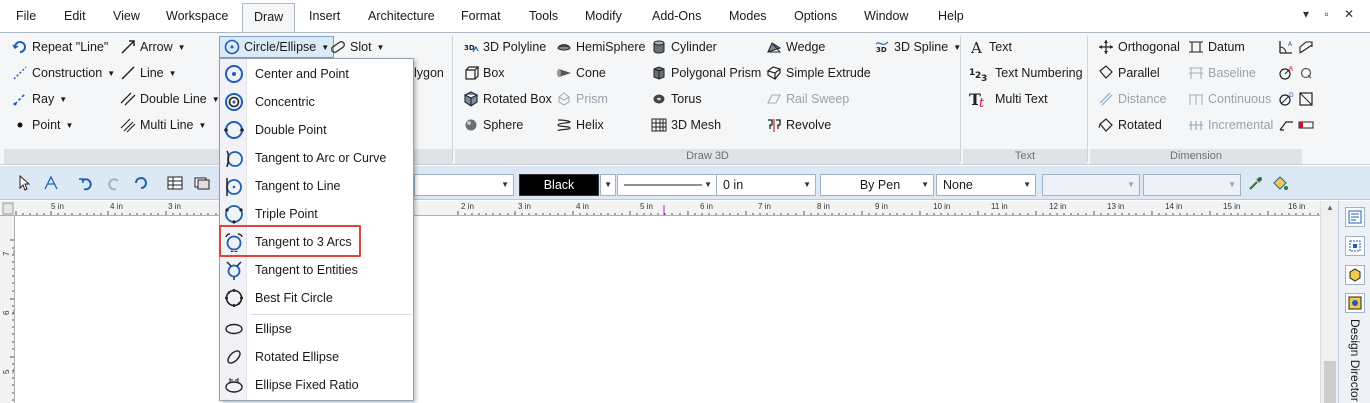  Describe the element at coordinates (1026, 73) in the screenshot. I see `text-numbering-button: 123 Text Numbering` at that location.